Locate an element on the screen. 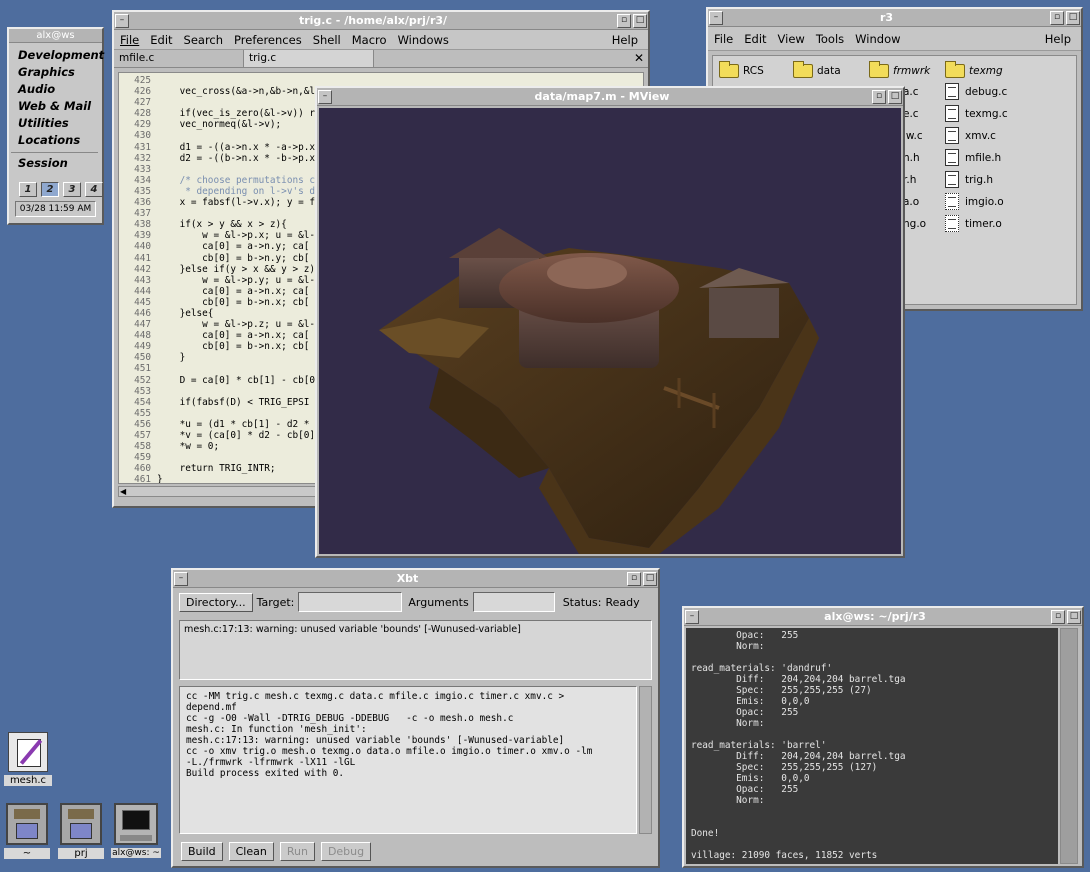 This screenshot has height=872, width=1090. code-line: d1 = -((a->n.x * -a->p.x is located at coordinates (236, 147).